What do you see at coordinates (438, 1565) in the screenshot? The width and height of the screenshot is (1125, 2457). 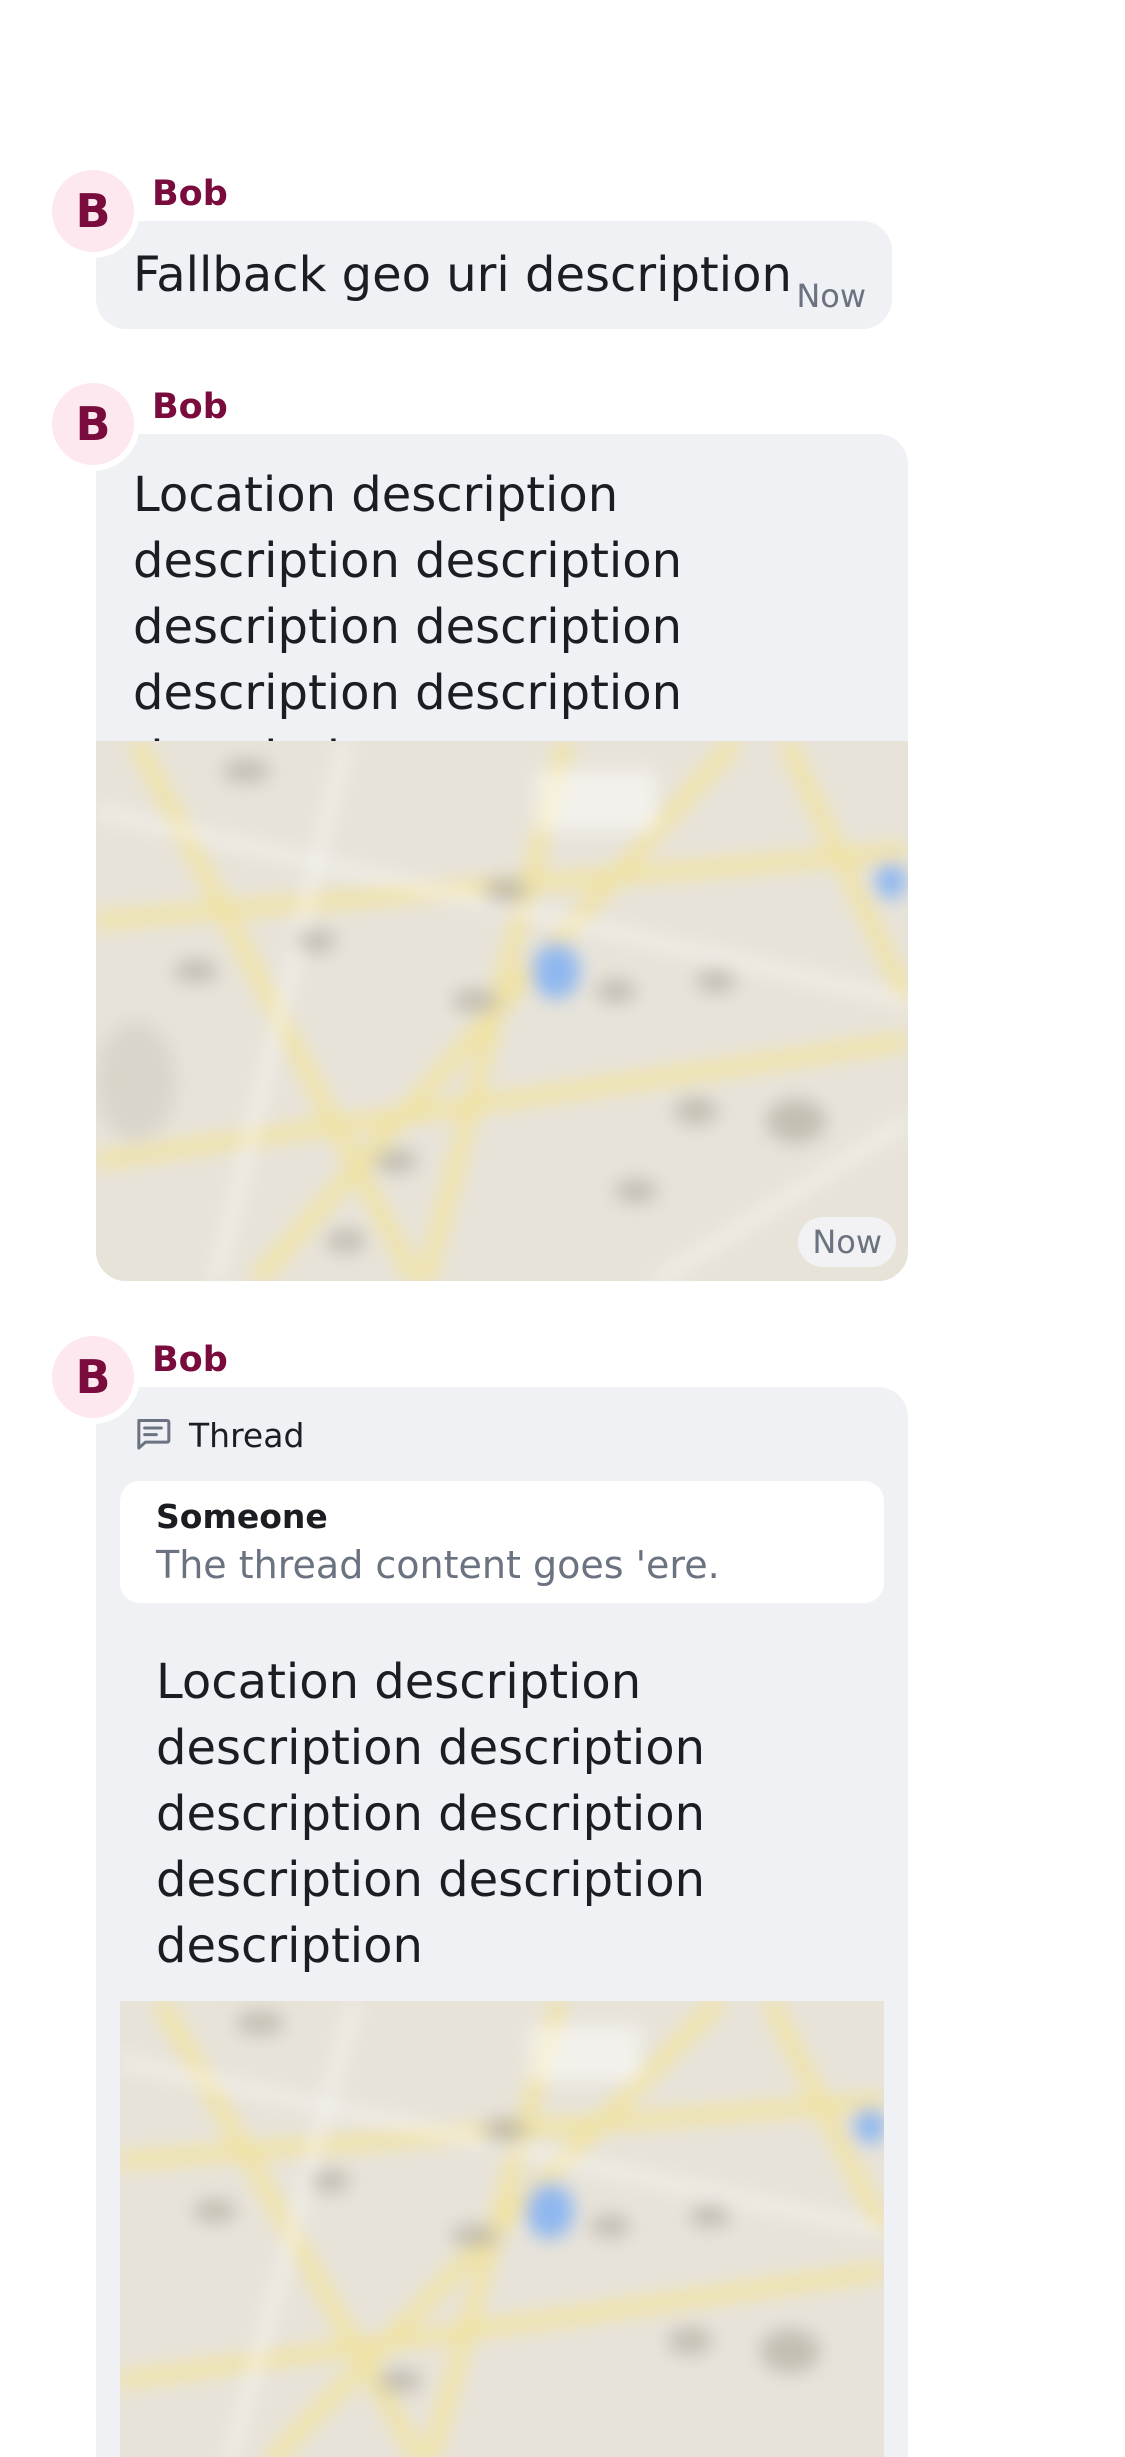 I see `reply-body: The thread content goes 'ere.` at bounding box center [438, 1565].